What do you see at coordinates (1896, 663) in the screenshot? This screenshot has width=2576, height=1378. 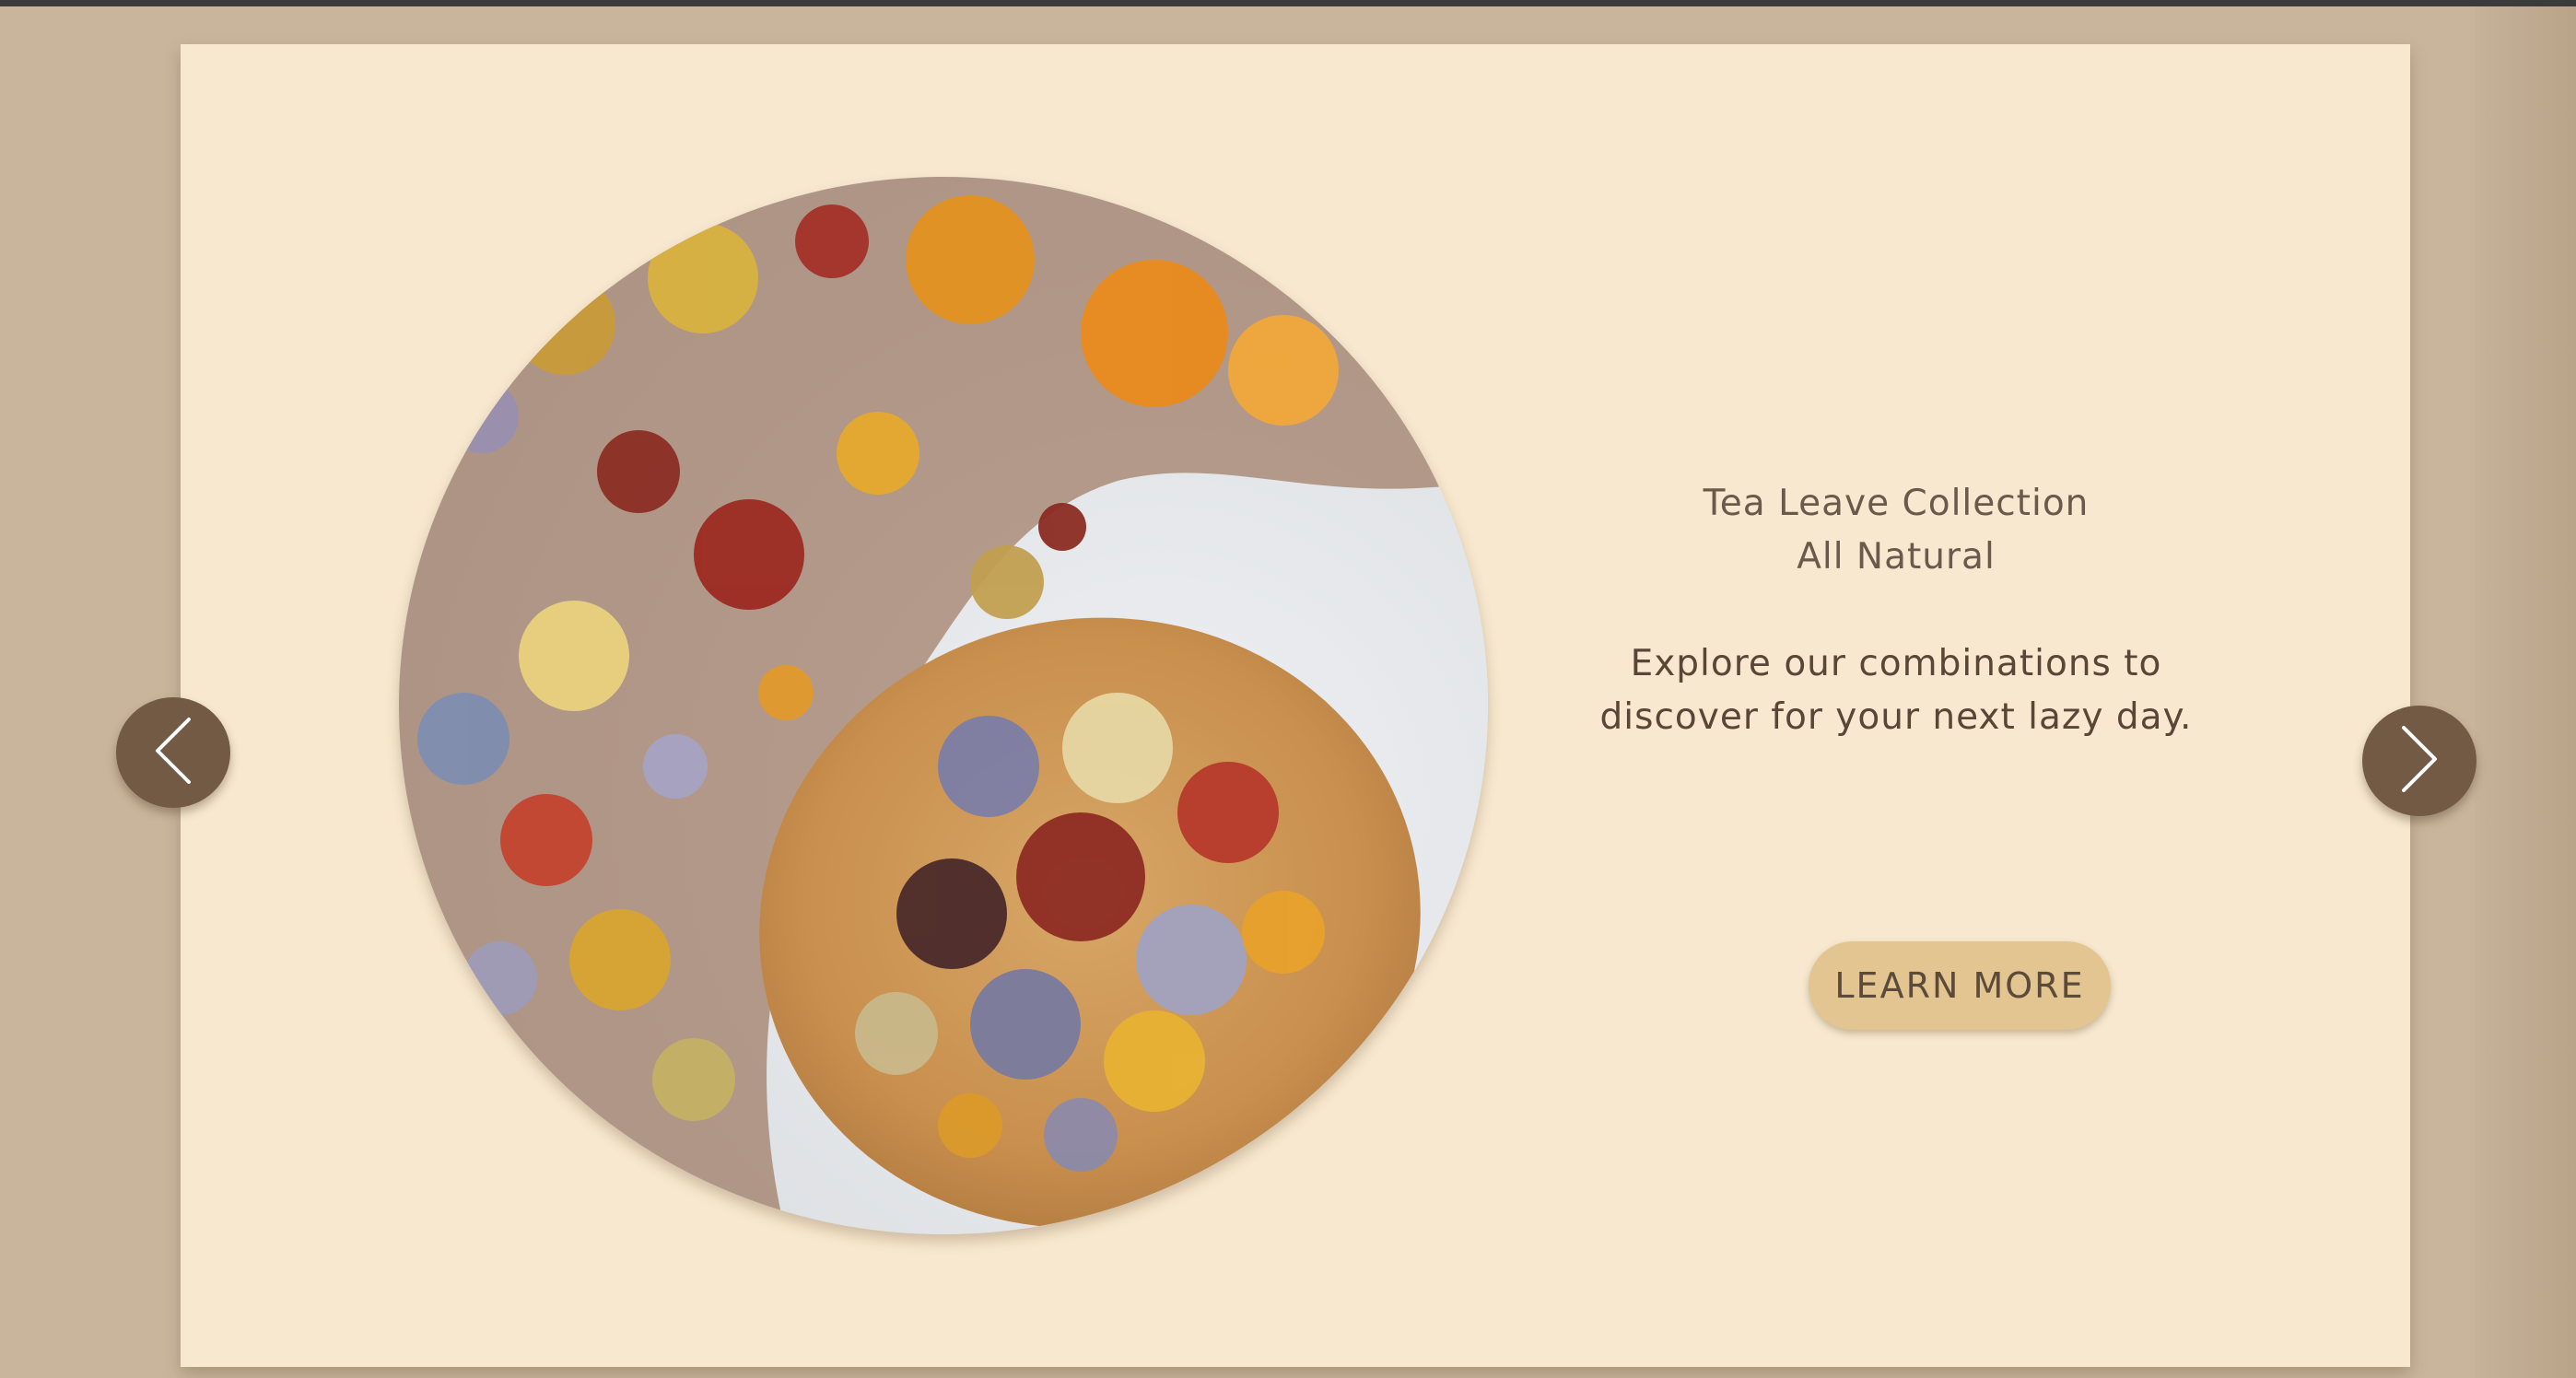 I see `slide-description-line-1: Explore our combinations to` at bounding box center [1896, 663].